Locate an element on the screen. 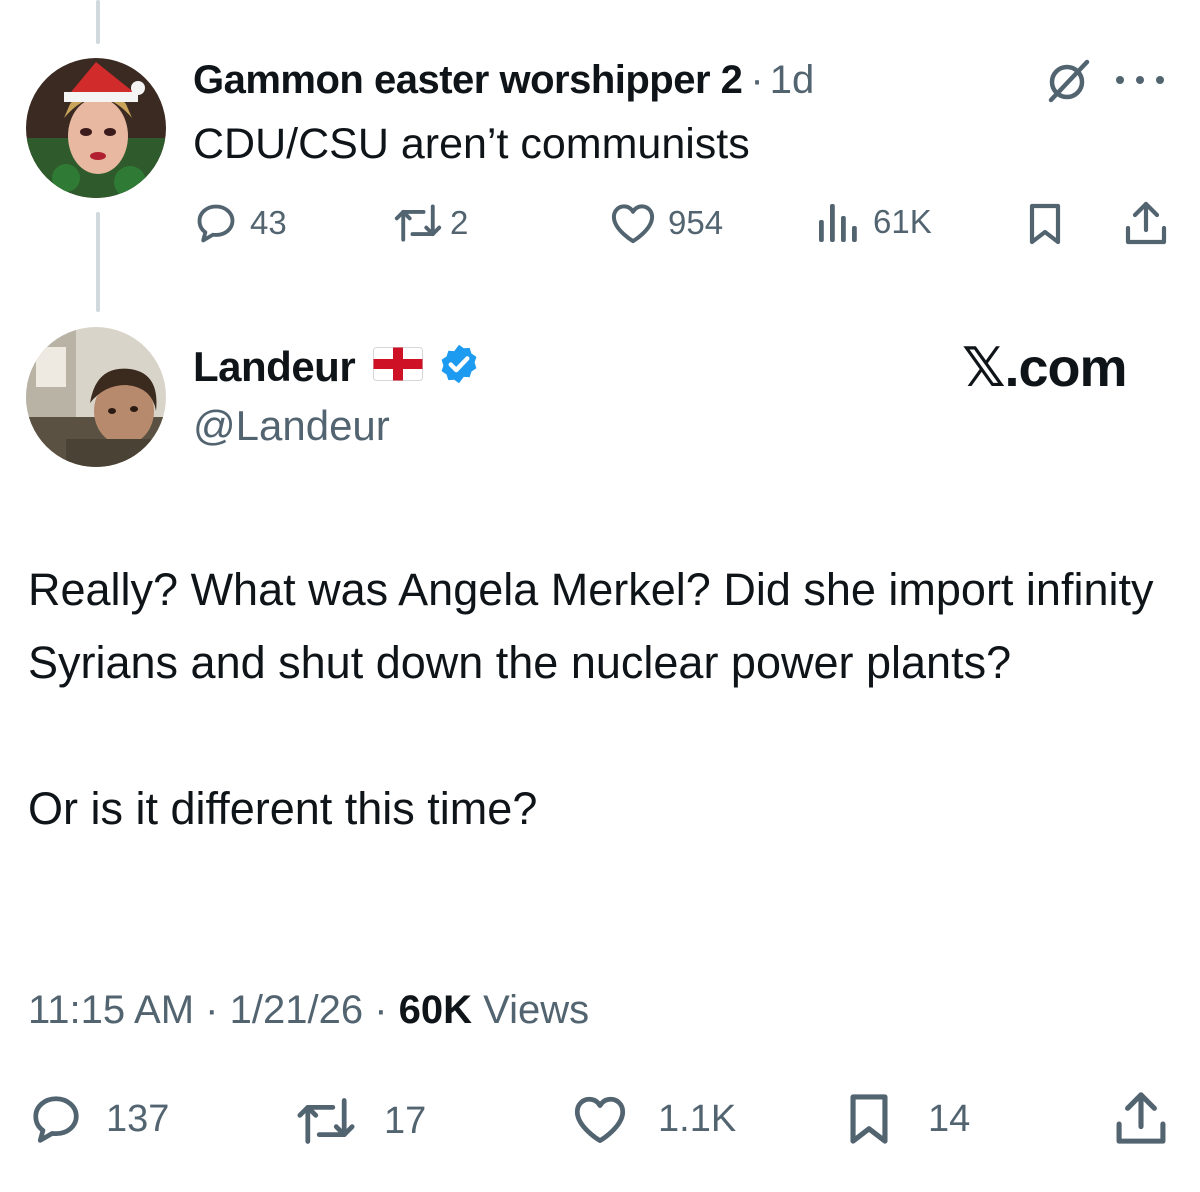 The width and height of the screenshot is (1200, 1192). main-header: Landeur is located at coordinates (337, 366).